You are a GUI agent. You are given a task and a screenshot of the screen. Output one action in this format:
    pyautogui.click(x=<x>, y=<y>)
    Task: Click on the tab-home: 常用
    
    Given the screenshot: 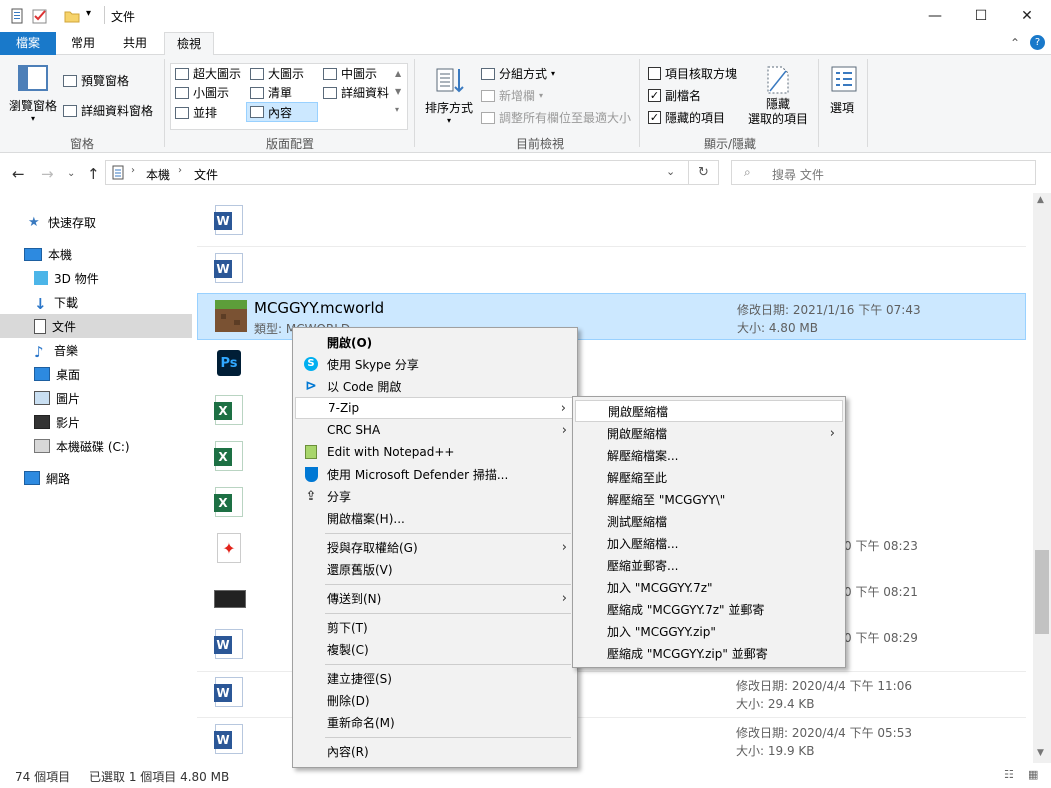 What is the action you would take?
    pyautogui.click(x=83, y=43)
    